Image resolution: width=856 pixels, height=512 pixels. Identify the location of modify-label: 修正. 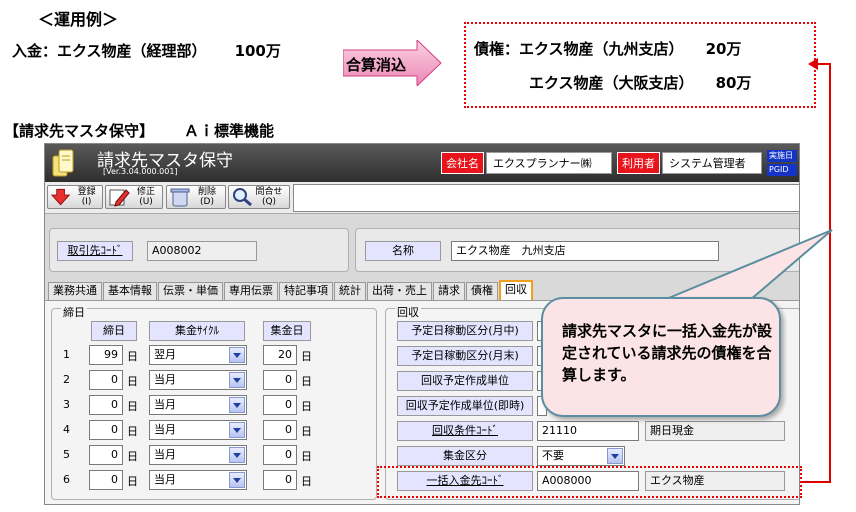
(145, 192).